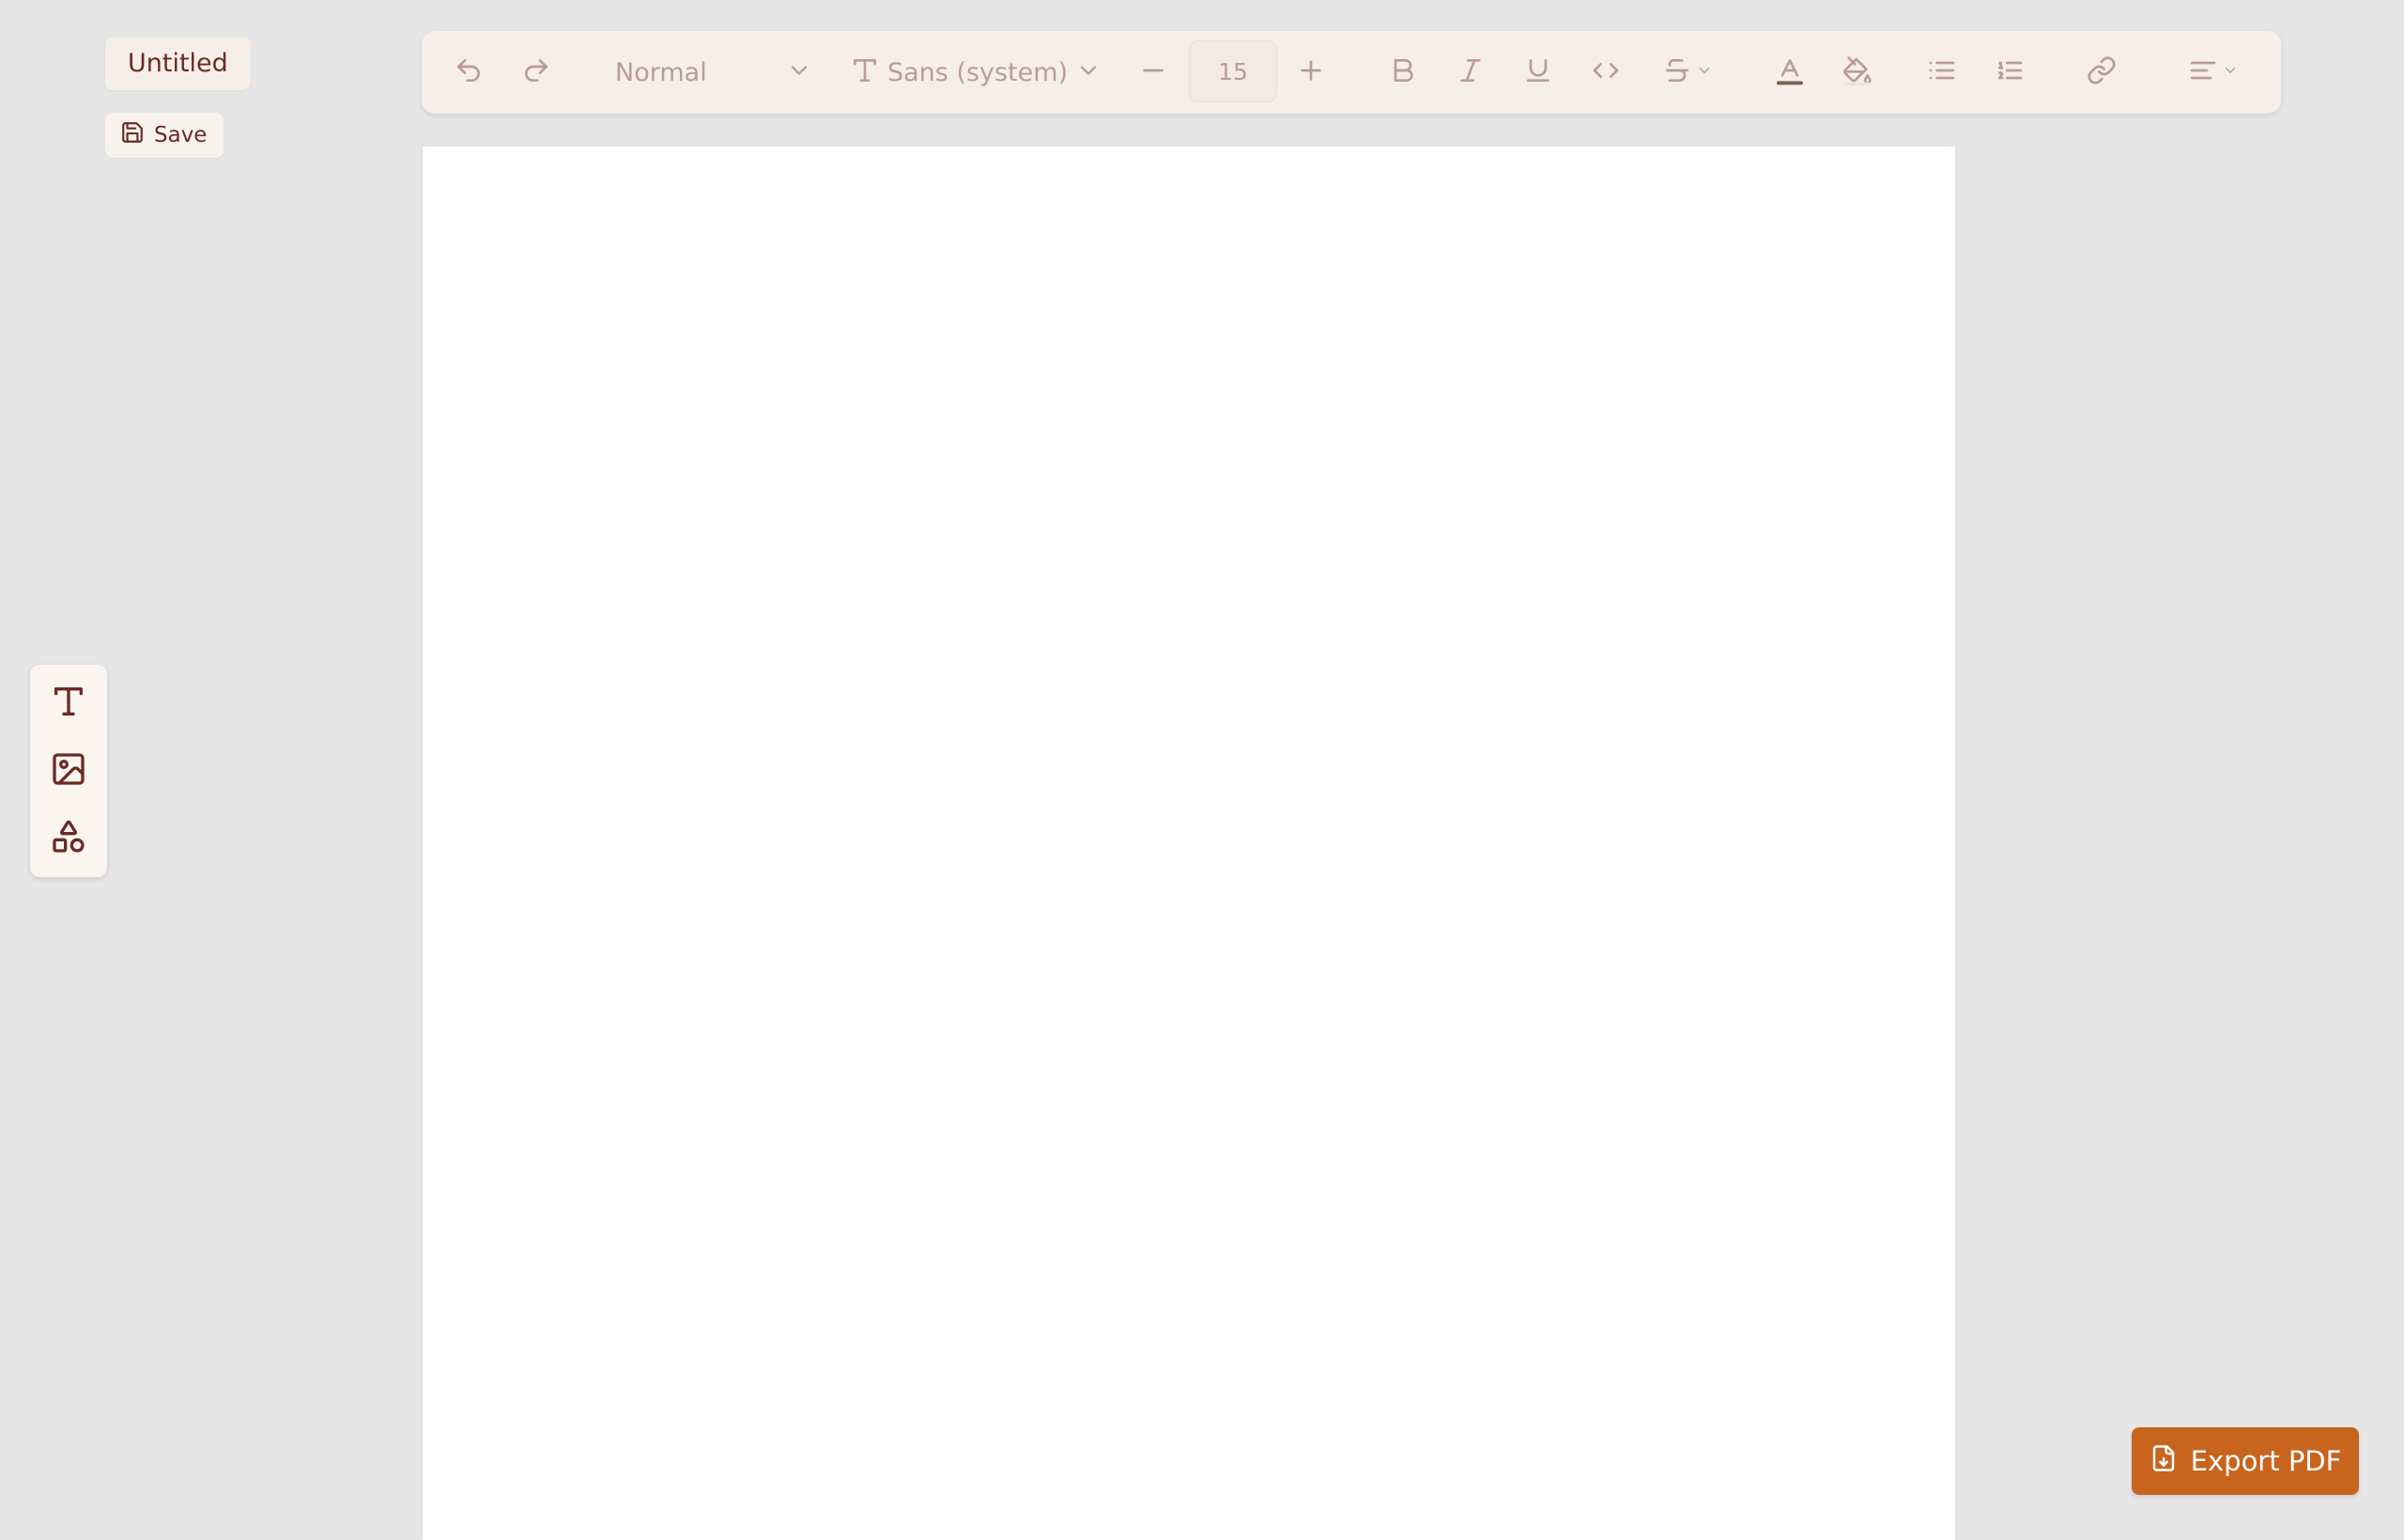  I want to click on text-color-button, so click(1789, 72).